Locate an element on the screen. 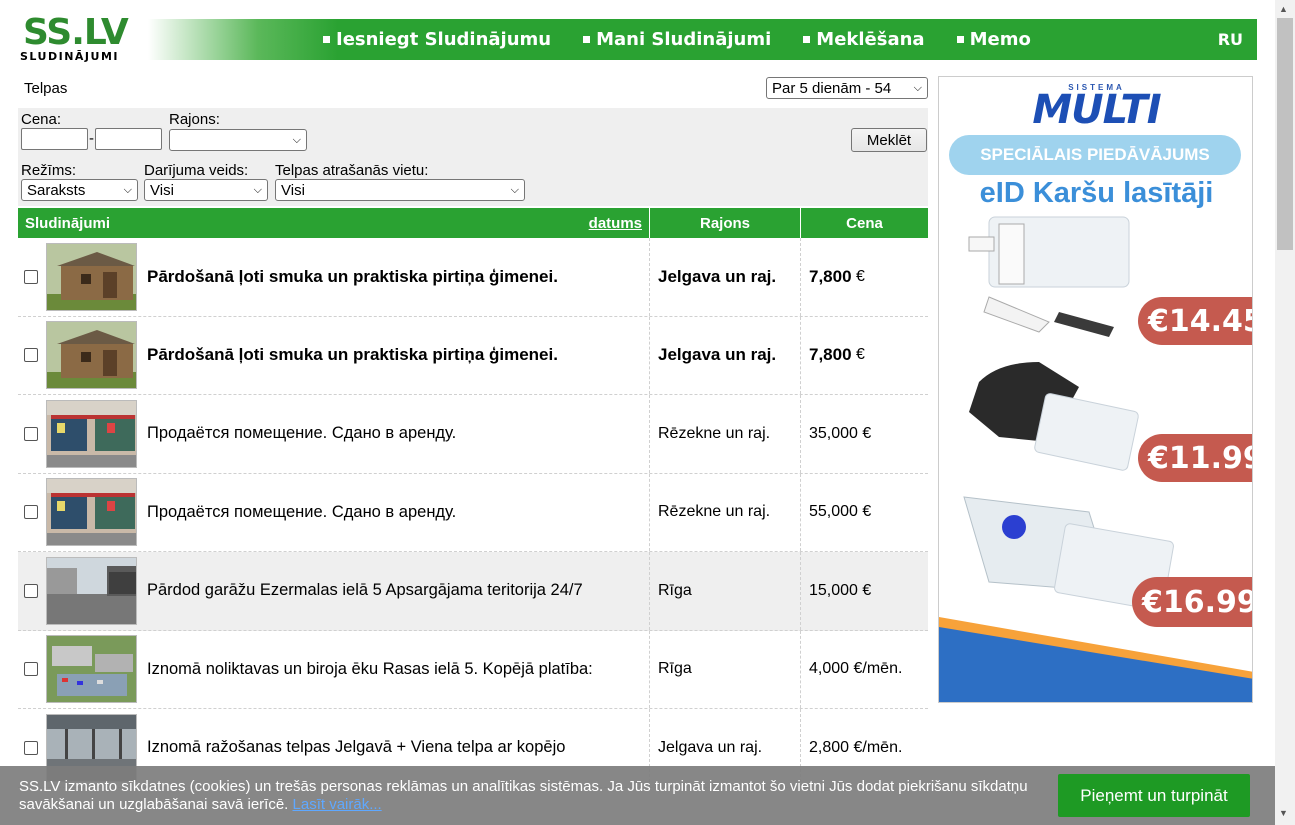 Image resolution: width=1295 pixels, height=825 pixels. mode-label: Režīms: is located at coordinates (49, 170).